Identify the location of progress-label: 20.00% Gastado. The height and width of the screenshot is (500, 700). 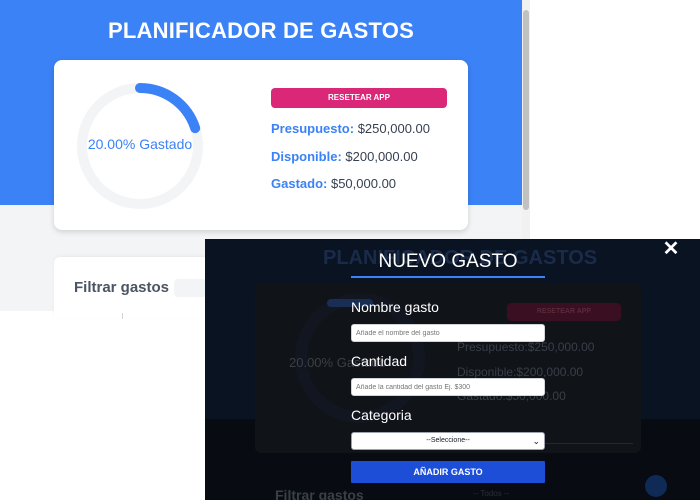
(140, 144).